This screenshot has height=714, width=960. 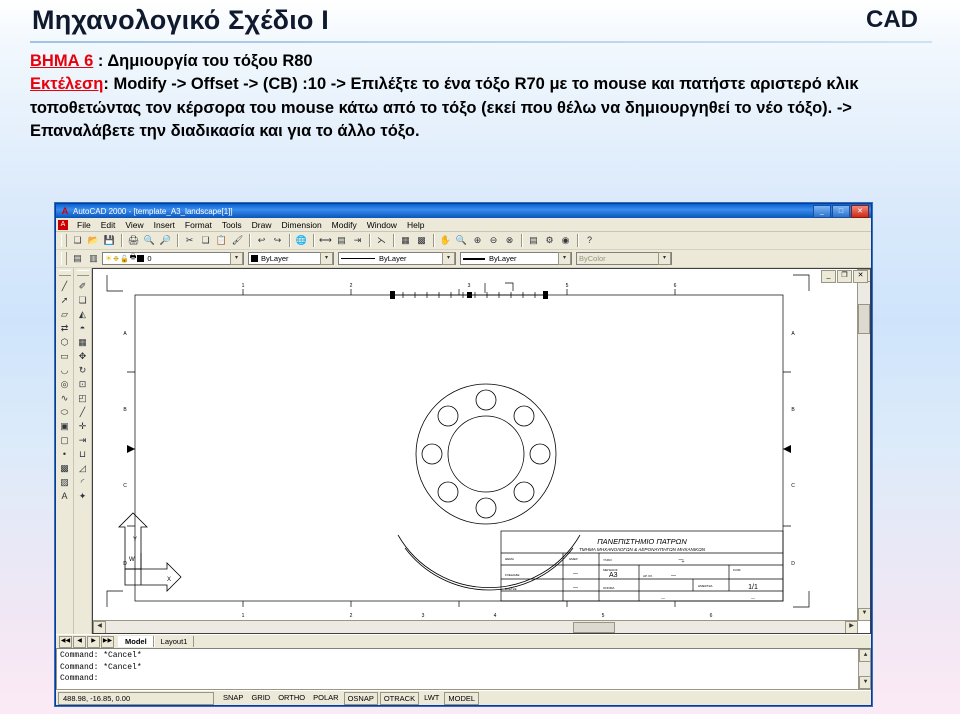 What do you see at coordinates (99, 627) in the screenshot?
I see `scroll-left-button: ◀` at bounding box center [99, 627].